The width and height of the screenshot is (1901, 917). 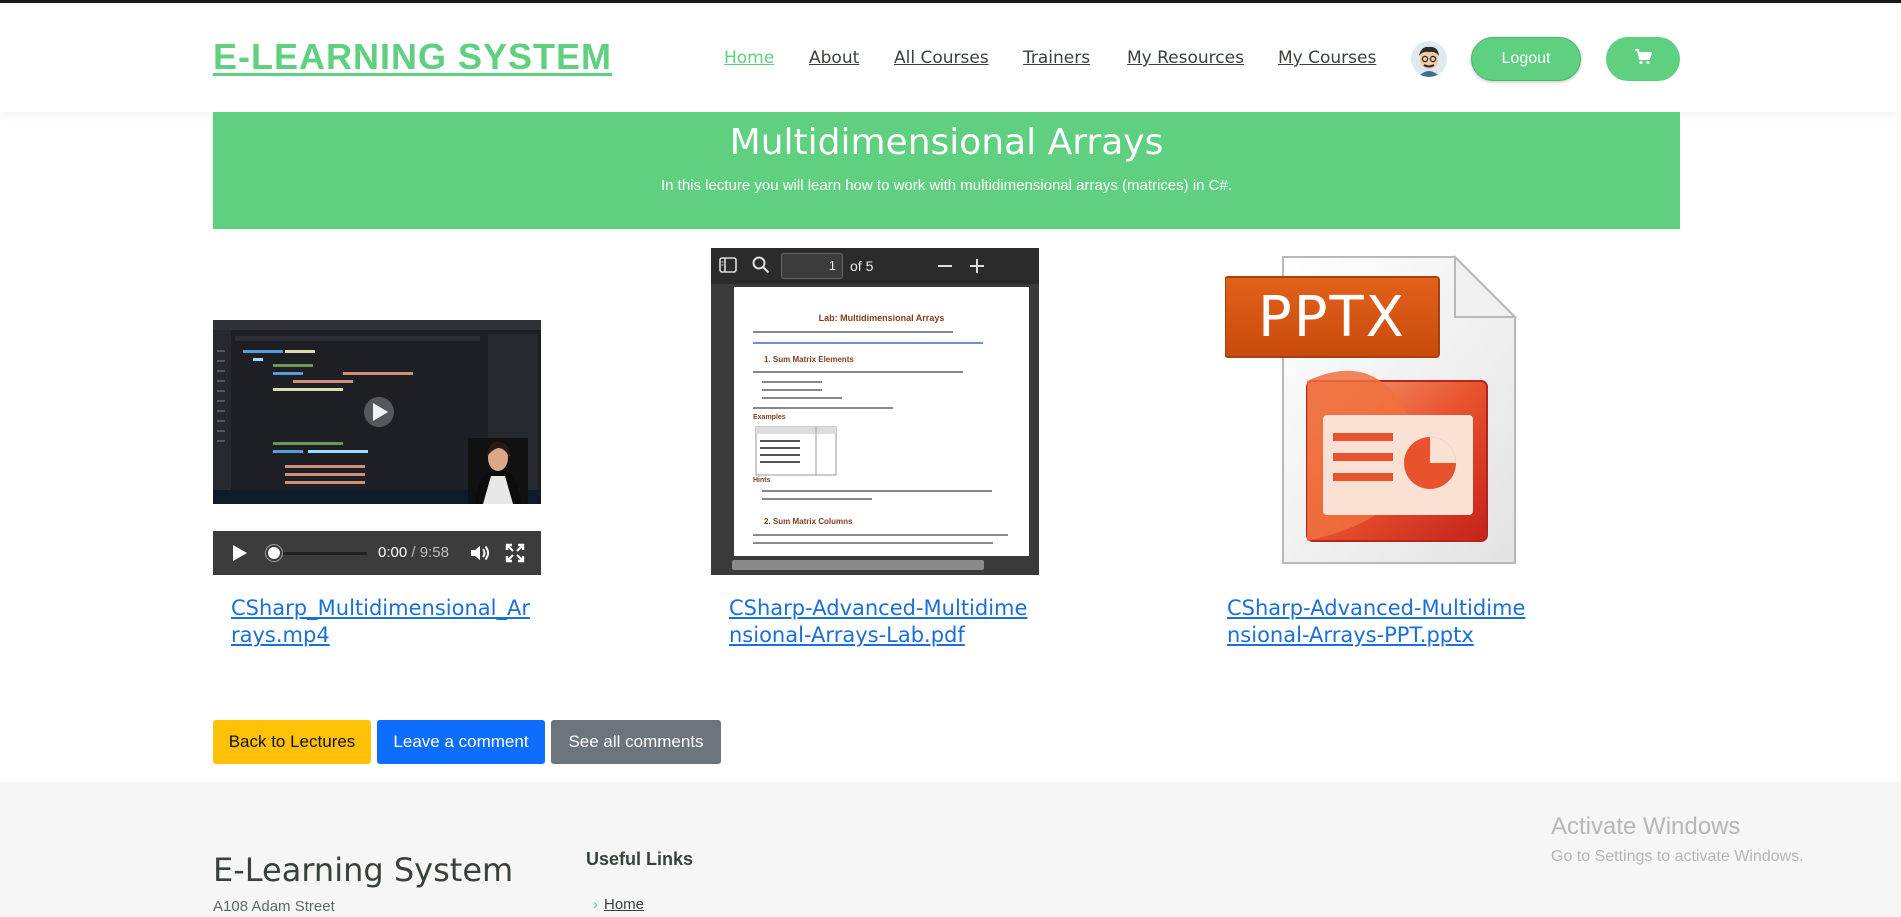 I want to click on video-file-link: CSharp_Multidimensional_Arrays.mp4, so click(x=381, y=622).